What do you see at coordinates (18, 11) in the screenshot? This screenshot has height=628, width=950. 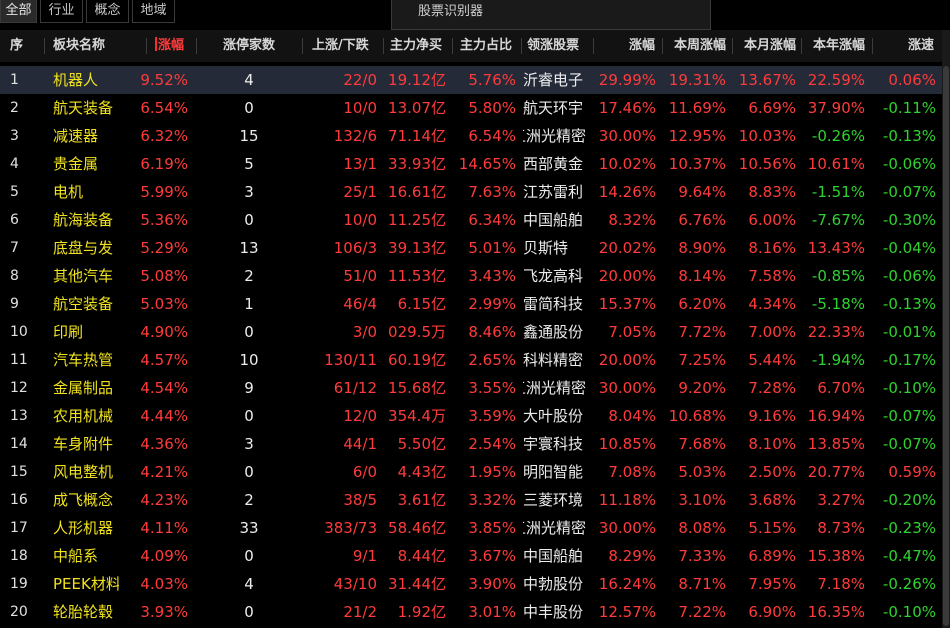 I see `tab-all: 全部` at bounding box center [18, 11].